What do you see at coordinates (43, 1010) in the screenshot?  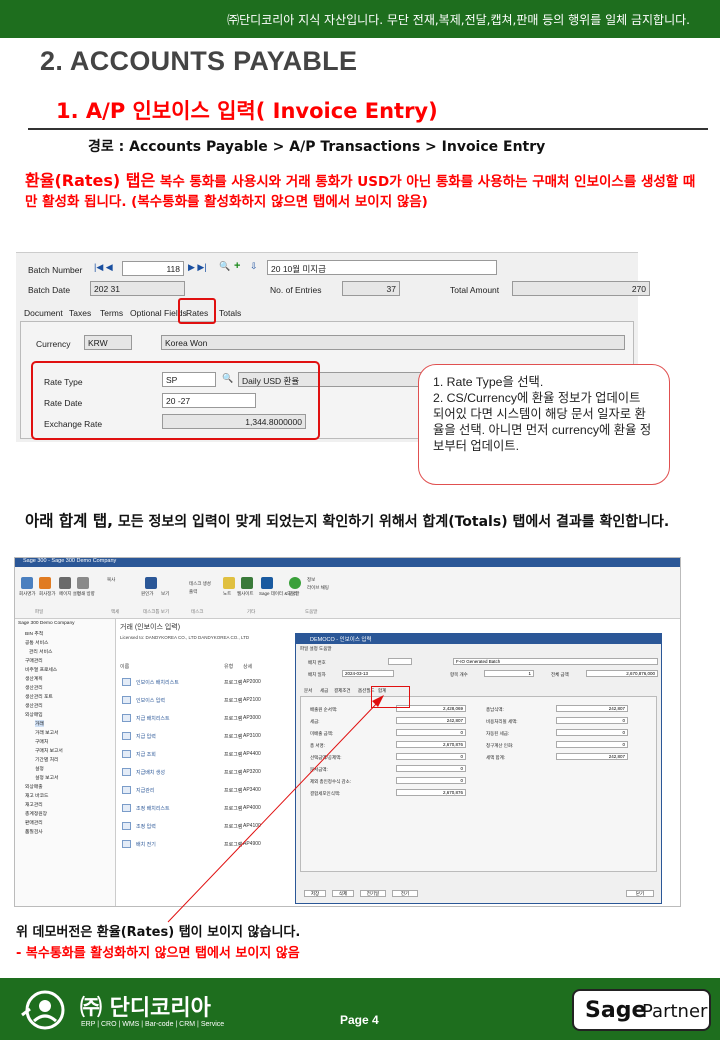 I see `dandi-logo-icon` at bounding box center [43, 1010].